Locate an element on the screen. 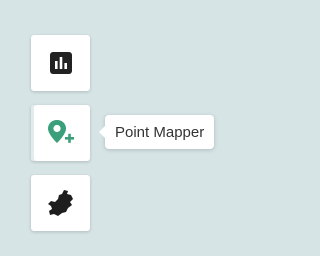 This screenshot has height=256, width=320. point-mapper-tooltip: Point Mapper is located at coordinates (156, 132).